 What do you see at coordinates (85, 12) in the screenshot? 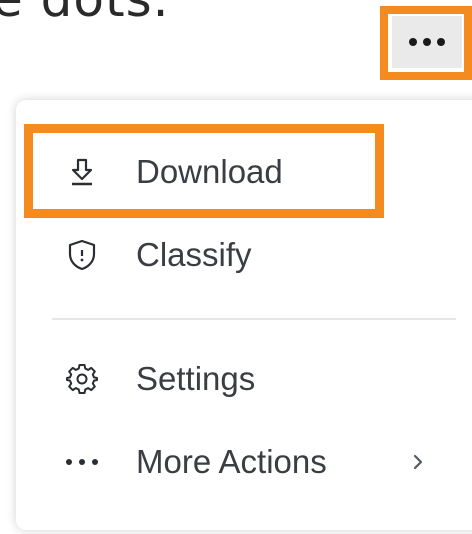
I see `caption-text: e dots.` at bounding box center [85, 12].